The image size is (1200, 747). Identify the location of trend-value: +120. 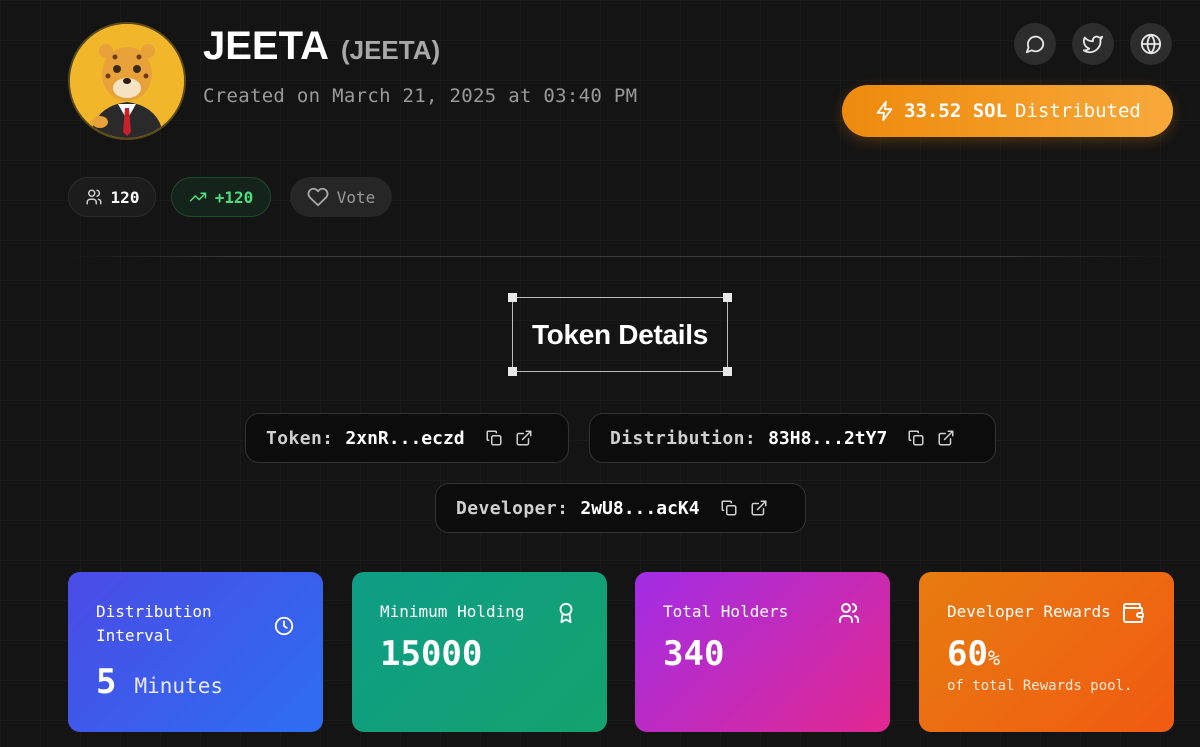
(234, 197).